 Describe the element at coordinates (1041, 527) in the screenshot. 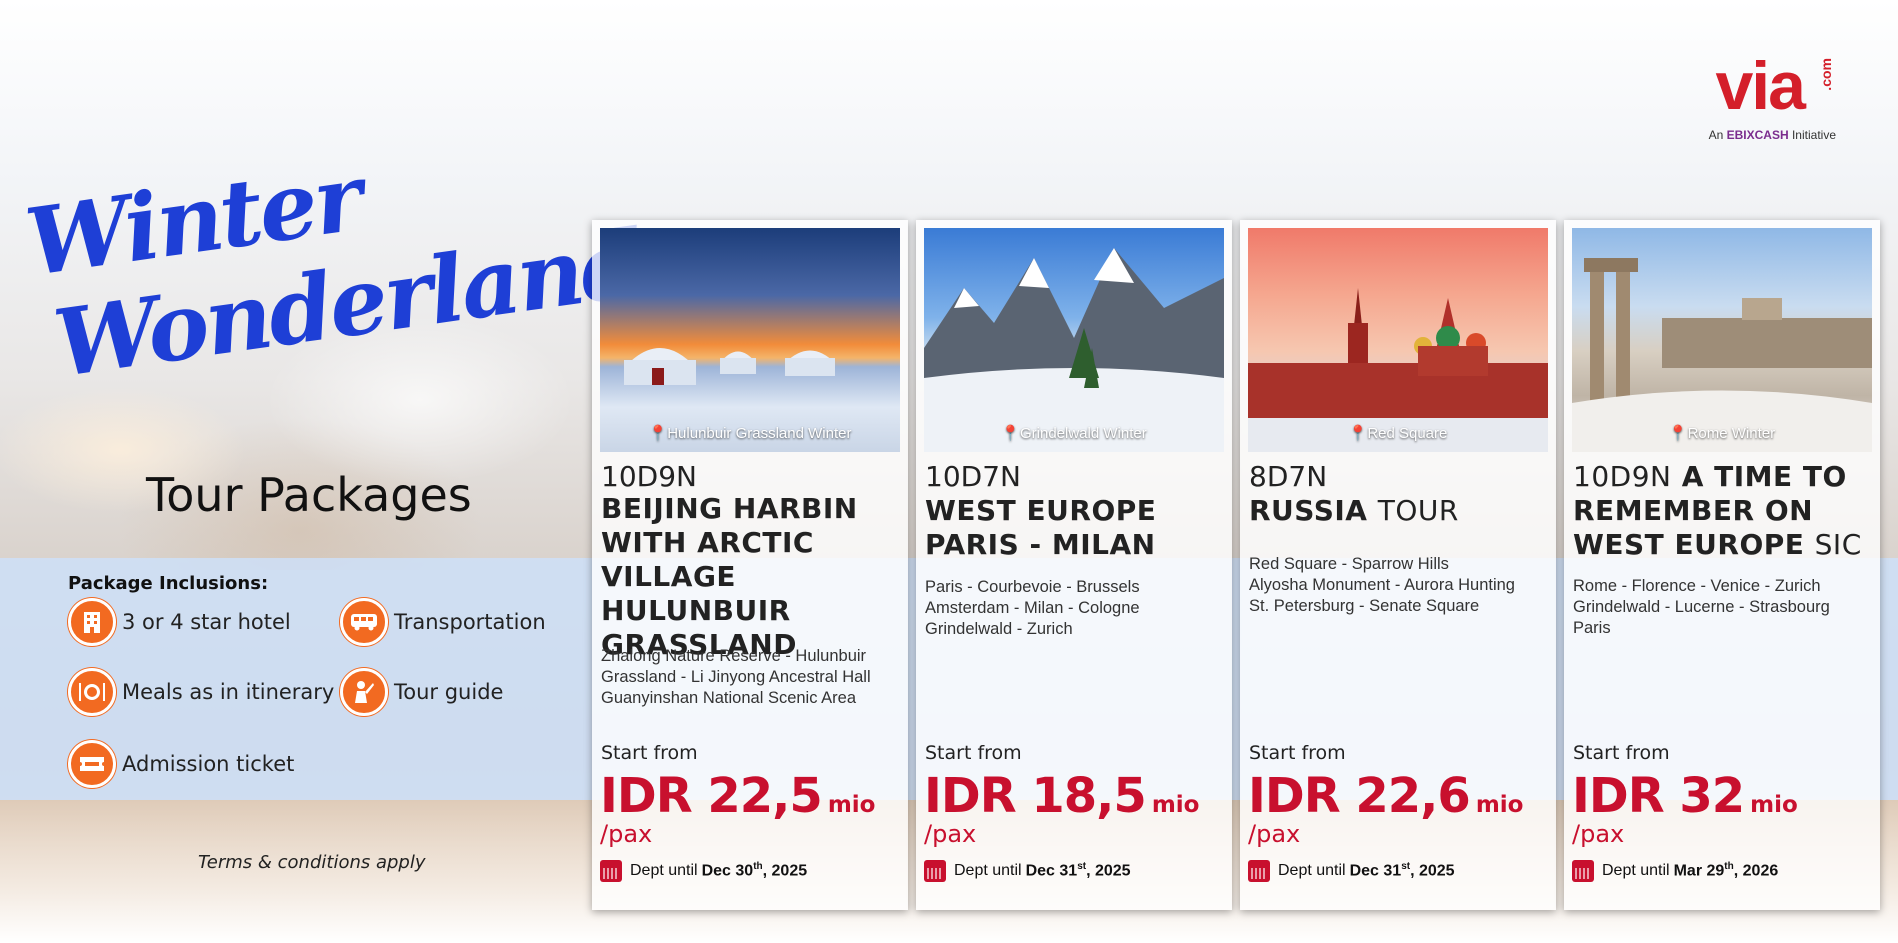

I see `package-name-bold: WEST EUROPE PARIS - MILAN` at that location.